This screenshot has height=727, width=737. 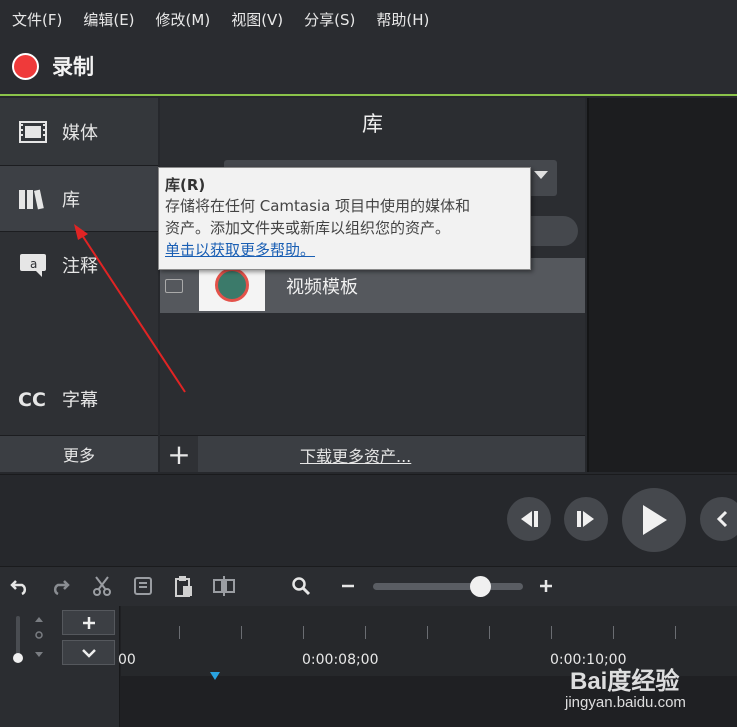 I want to click on zoom-out-button, so click(x=348, y=586).